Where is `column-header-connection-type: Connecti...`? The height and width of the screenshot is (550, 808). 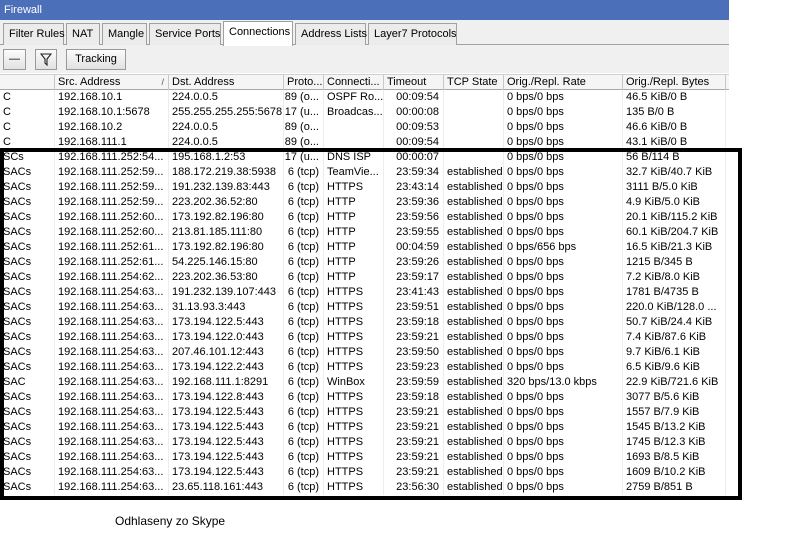 column-header-connection-type: Connecti... is located at coordinates (354, 82).